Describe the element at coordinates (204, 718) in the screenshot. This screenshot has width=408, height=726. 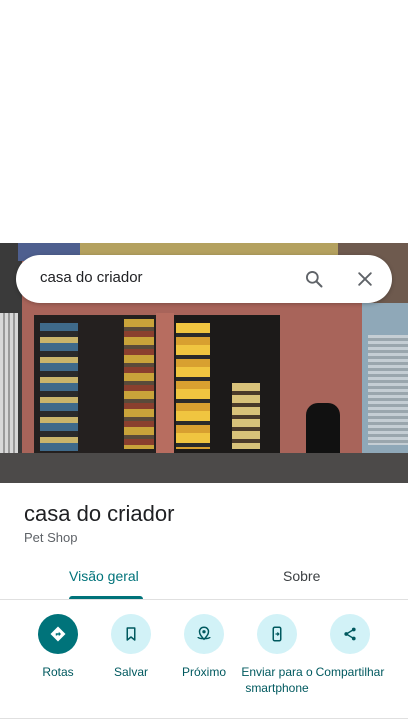
I see `divider` at that location.